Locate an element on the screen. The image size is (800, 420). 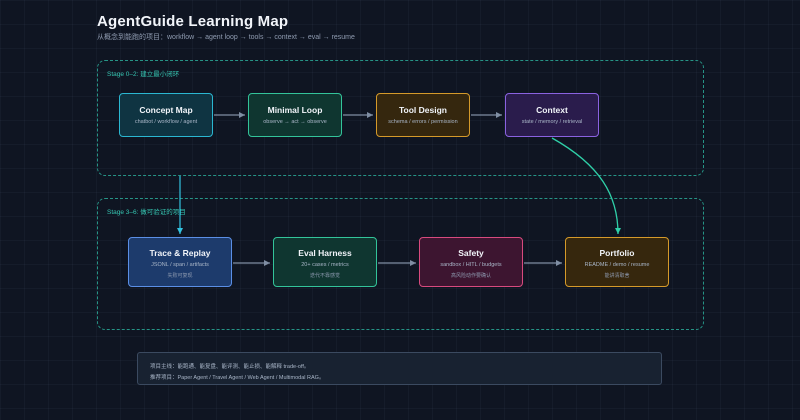
node-note: 能讲清取舍 is located at coordinates (617, 276).